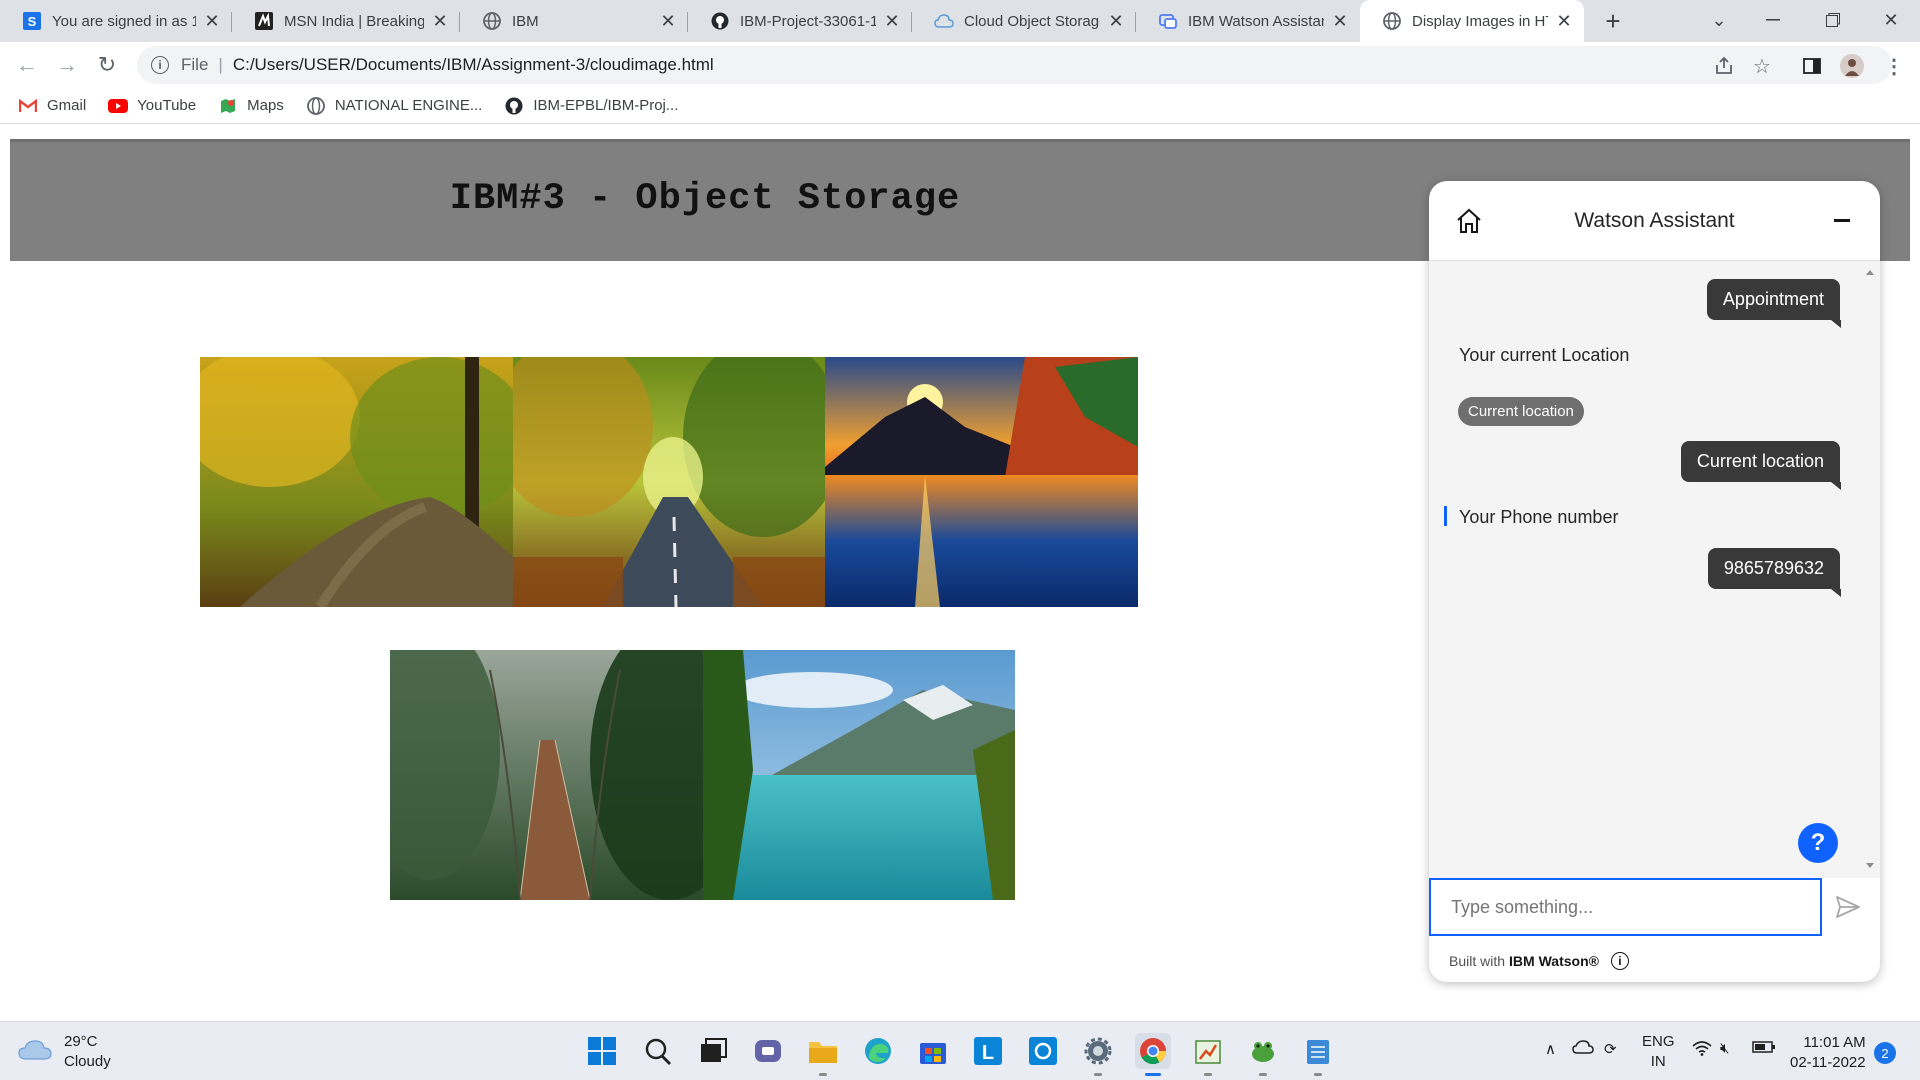  I want to click on onedrive-cloud-icon, so click(1583, 1049).